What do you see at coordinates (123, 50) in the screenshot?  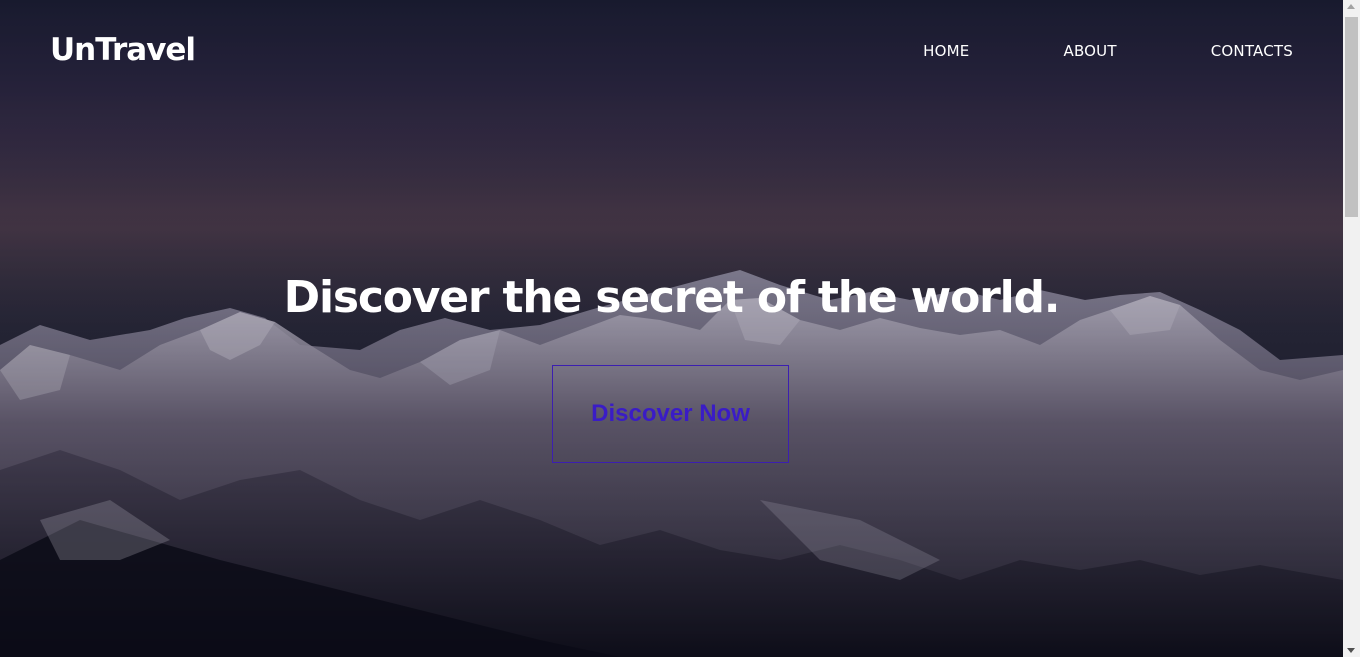 I see `site-logo: UnTravel` at bounding box center [123, 50].